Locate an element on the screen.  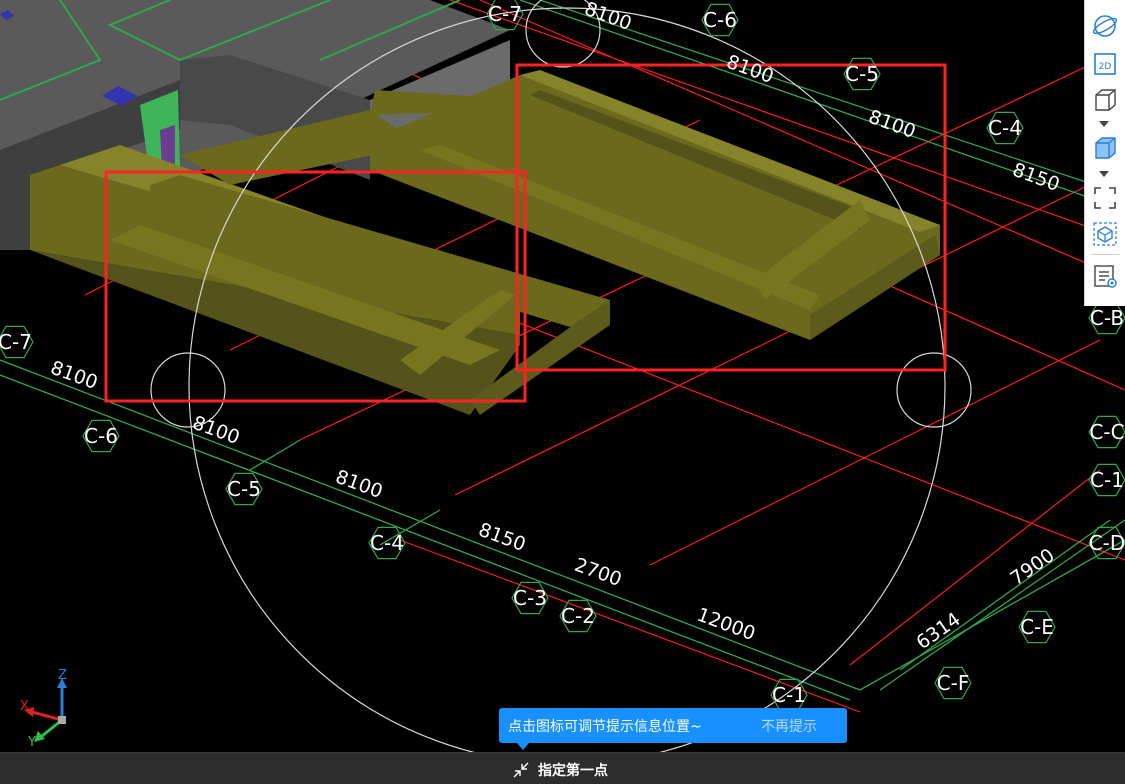
dimension-label: 2700 is located at coordinates (598, 572).